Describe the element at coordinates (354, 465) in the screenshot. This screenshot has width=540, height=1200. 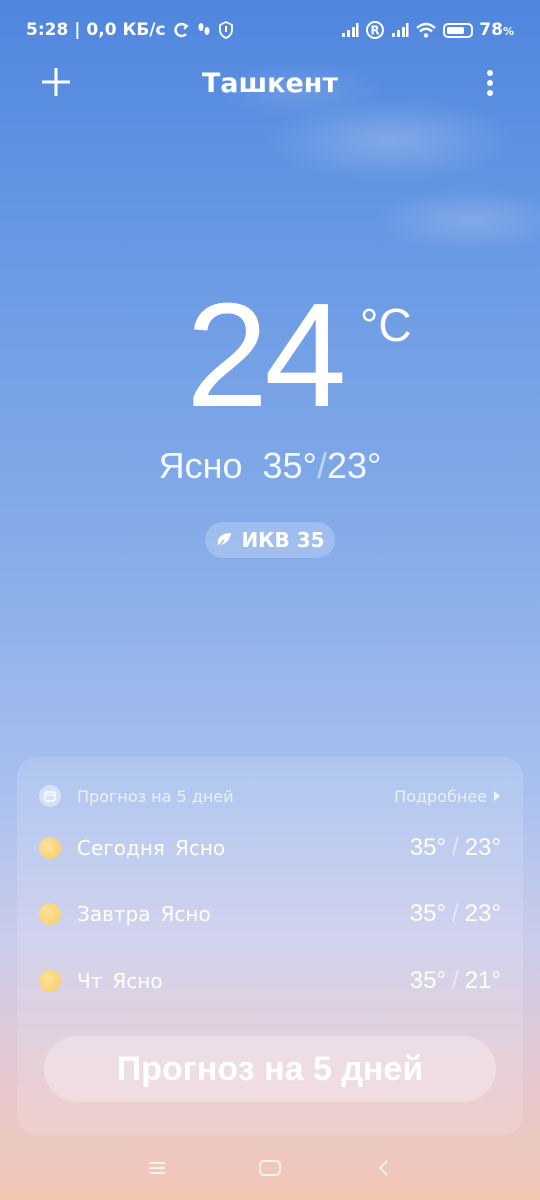
I see `today-low: 23°` at that location.